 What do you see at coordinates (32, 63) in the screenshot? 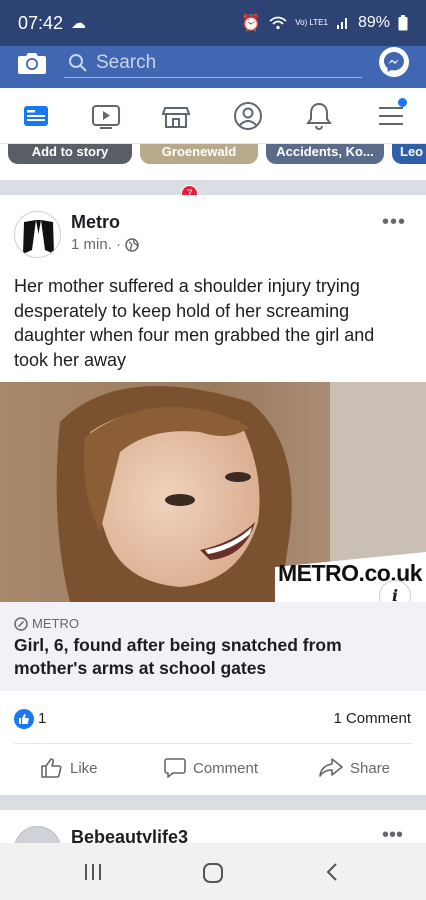
I see `camera-icon` at bounding box center [32, 63].